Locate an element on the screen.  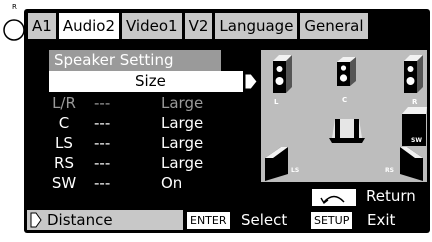
exit-label: Exit is located at coordinates (381, 220).